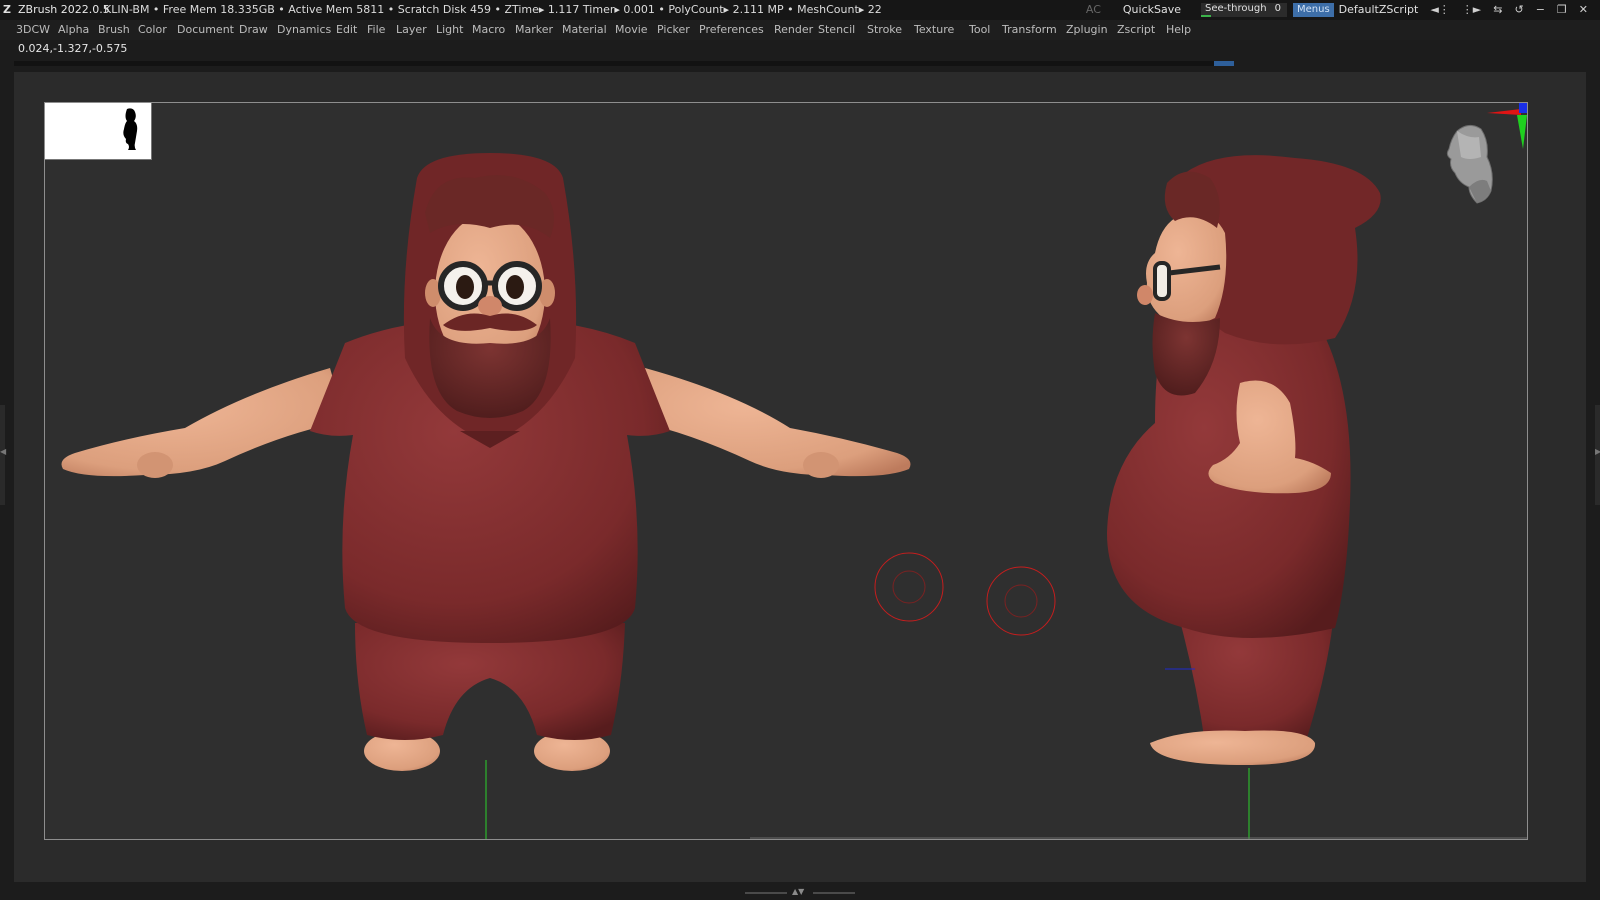 Image resolution: width=1600 pixels, height=900 pixels. Describe the element at coordinates (1597, 451) in the screenshot. I see `right-tray-arrow-icon: ▶` at that location.